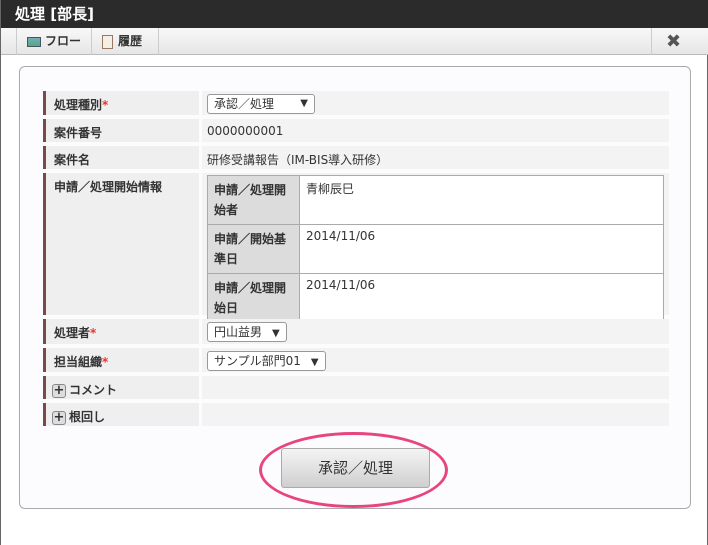 The height and width of the screenshot is (545, 708). Describe the element at coordinates (354, 14) in the screenshot. I see `window-title: 処理 [部長]` at that location.